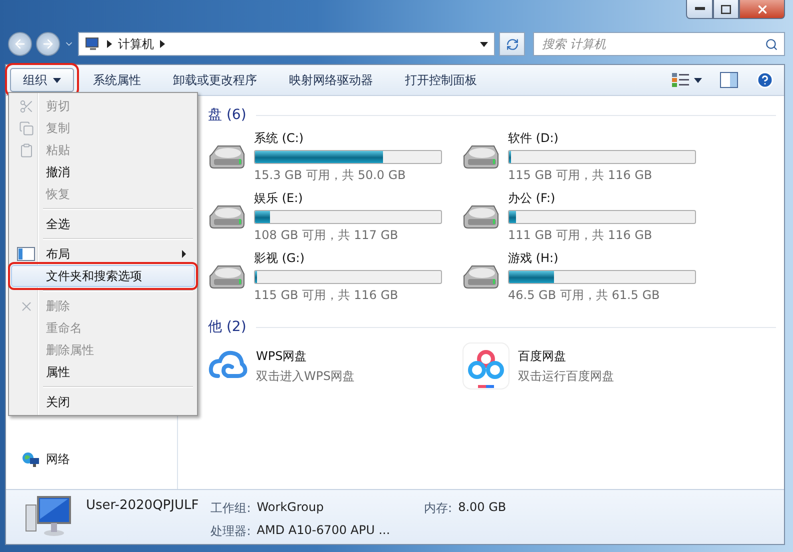  Describe the element at coordinates (348, 258) in the screenshot. I see `drive-name: 影视 (G:)` at that location.